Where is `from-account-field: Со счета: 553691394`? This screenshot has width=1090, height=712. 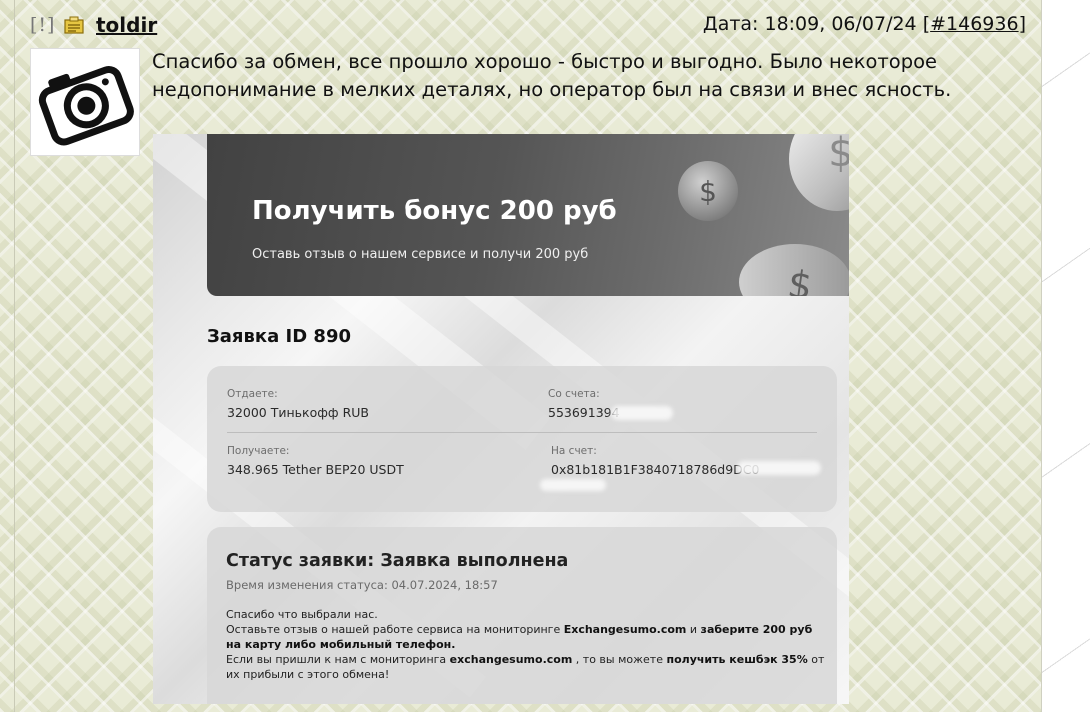 from-account-field: Со счета: 553691394 is located at coordinates (584, 404).